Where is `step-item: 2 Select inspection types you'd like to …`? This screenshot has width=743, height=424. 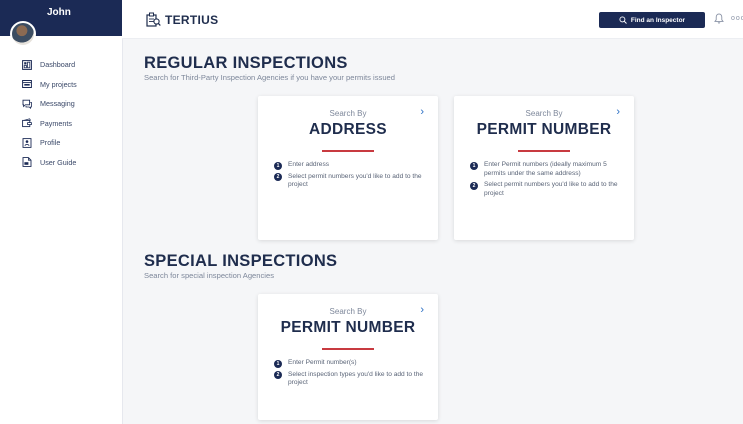 step-item: 2 Select inspection types you'd like to … is located at coordinates (351, 379).